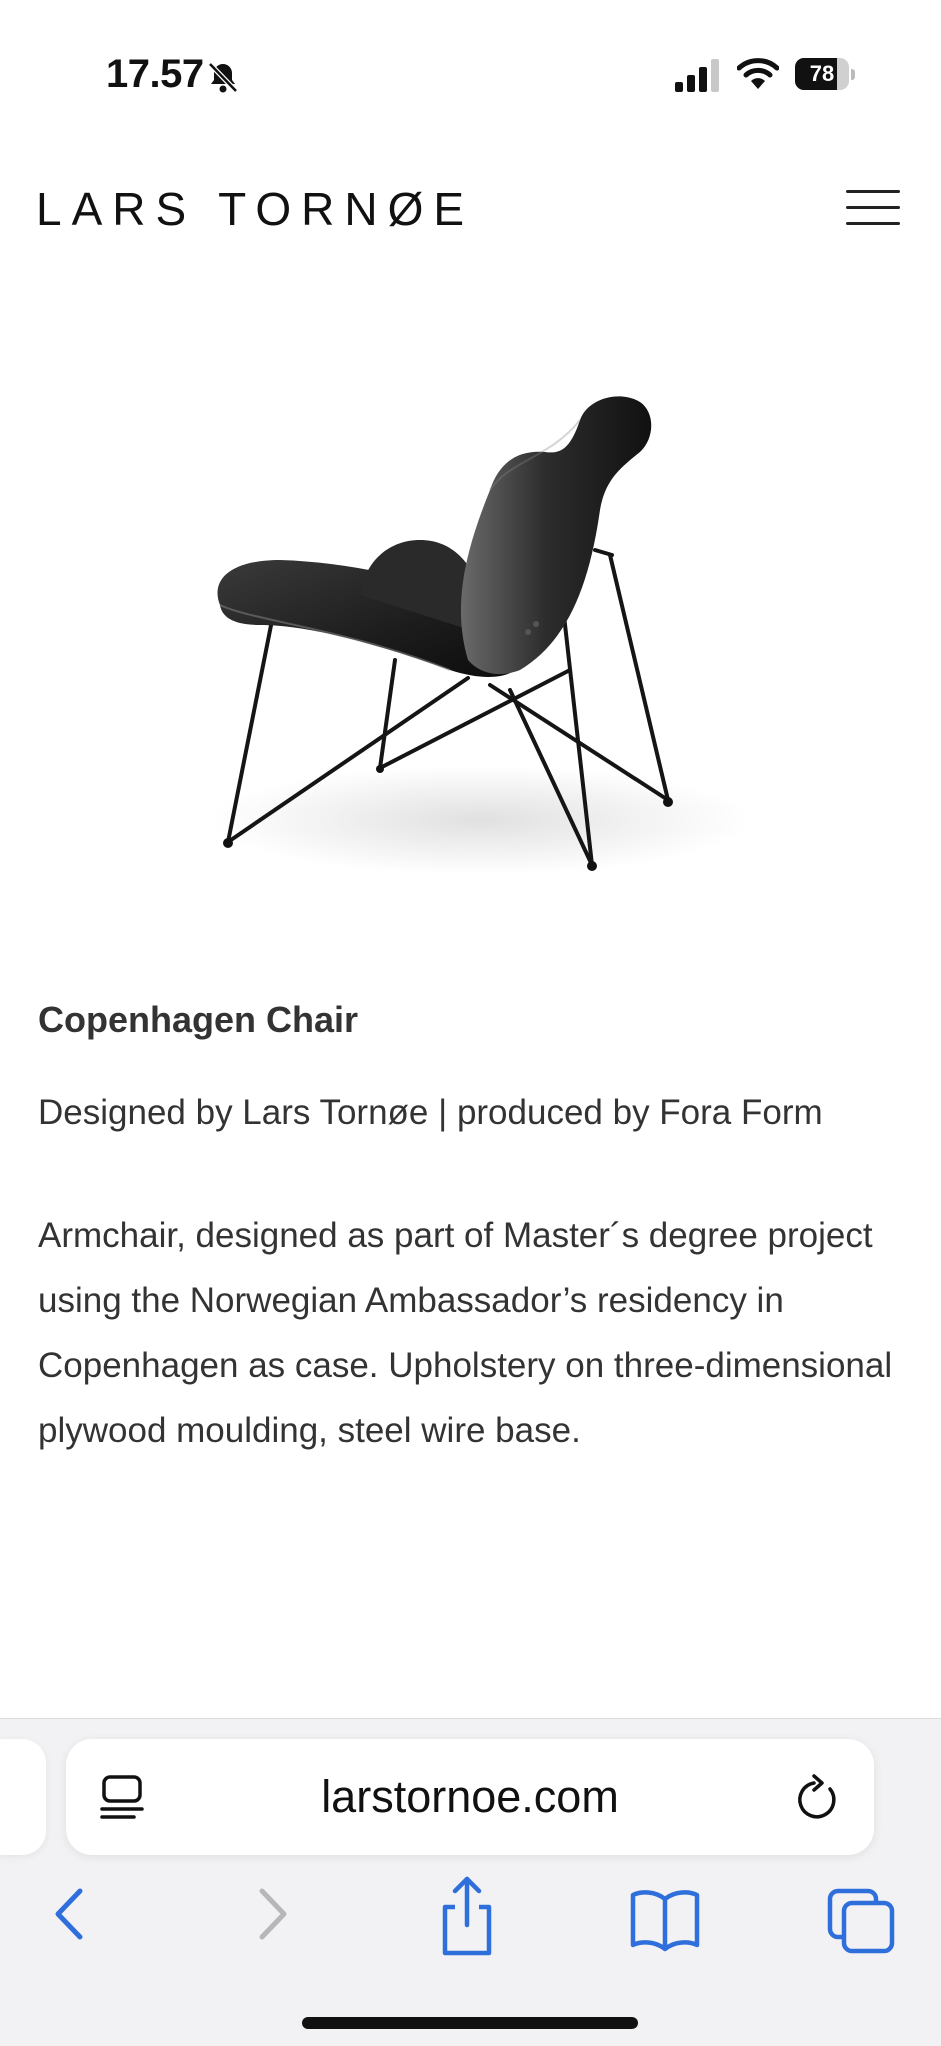 The width and height of the screenshot is (941, 2046). I want to click on site-header: LARS TORNØE, so click(470, 205).